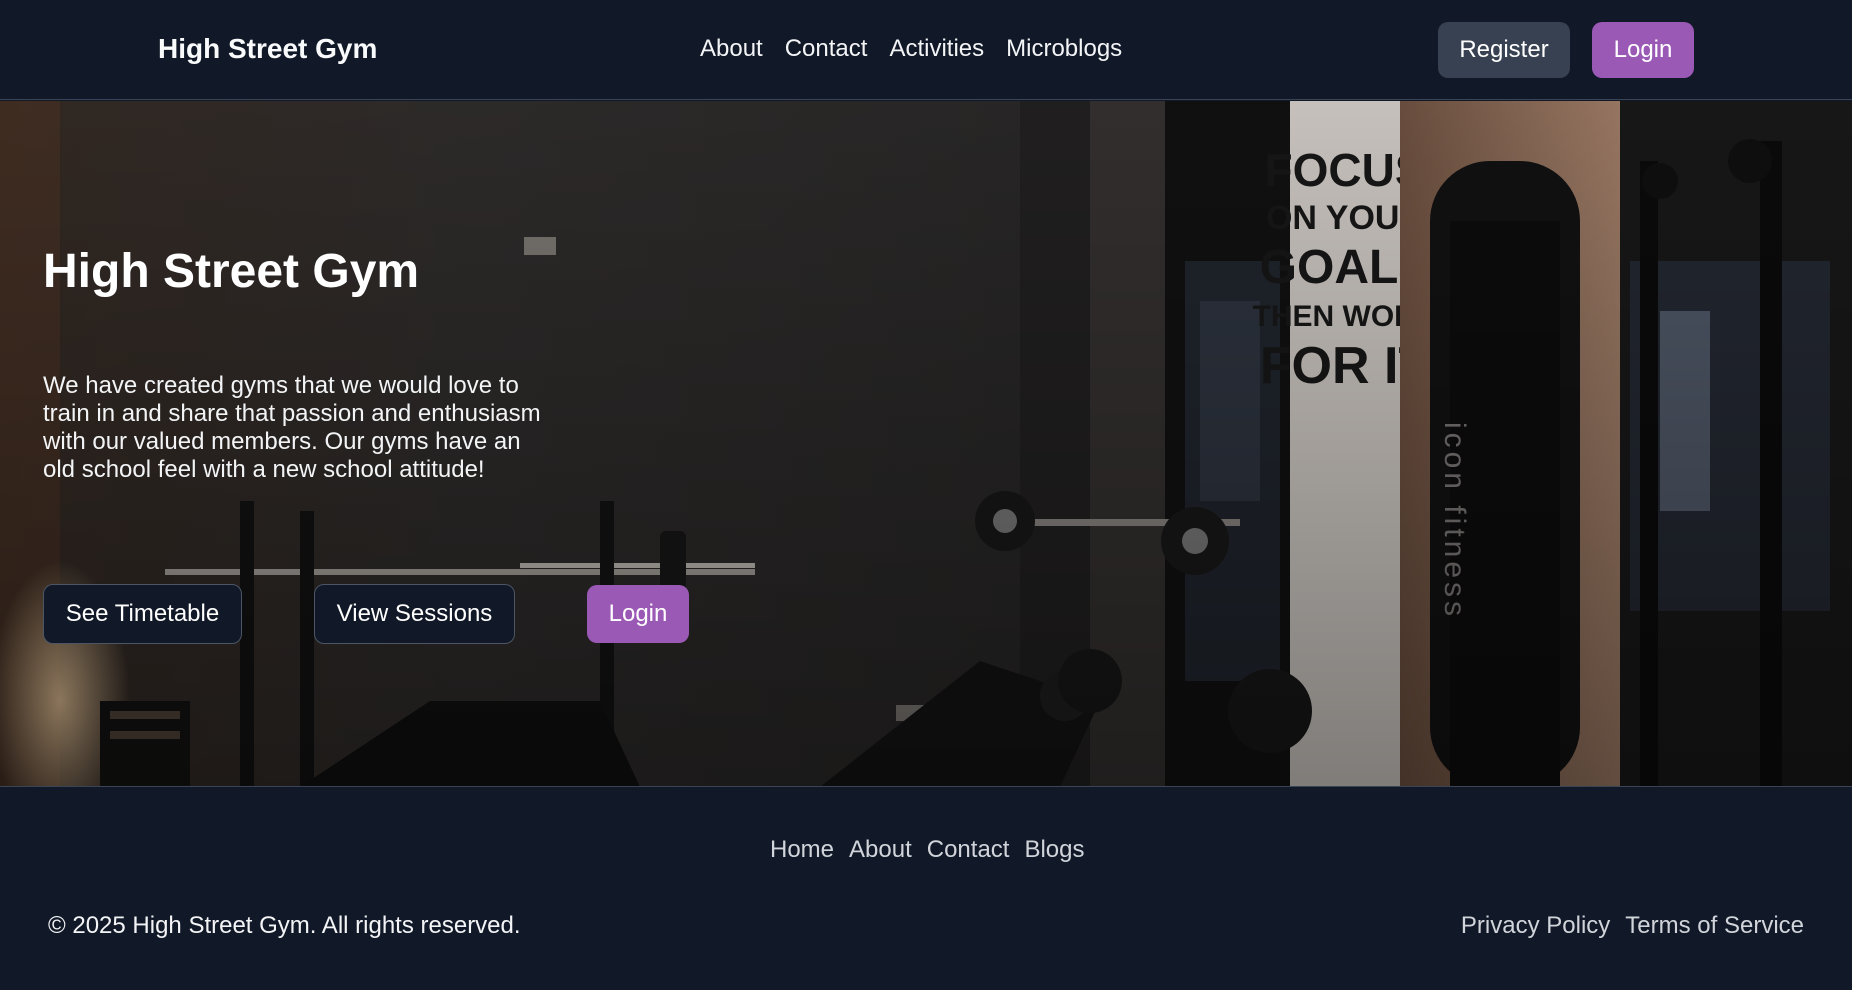  I want to click on footer-link-blogs: Blogs, so click(1054, 850).